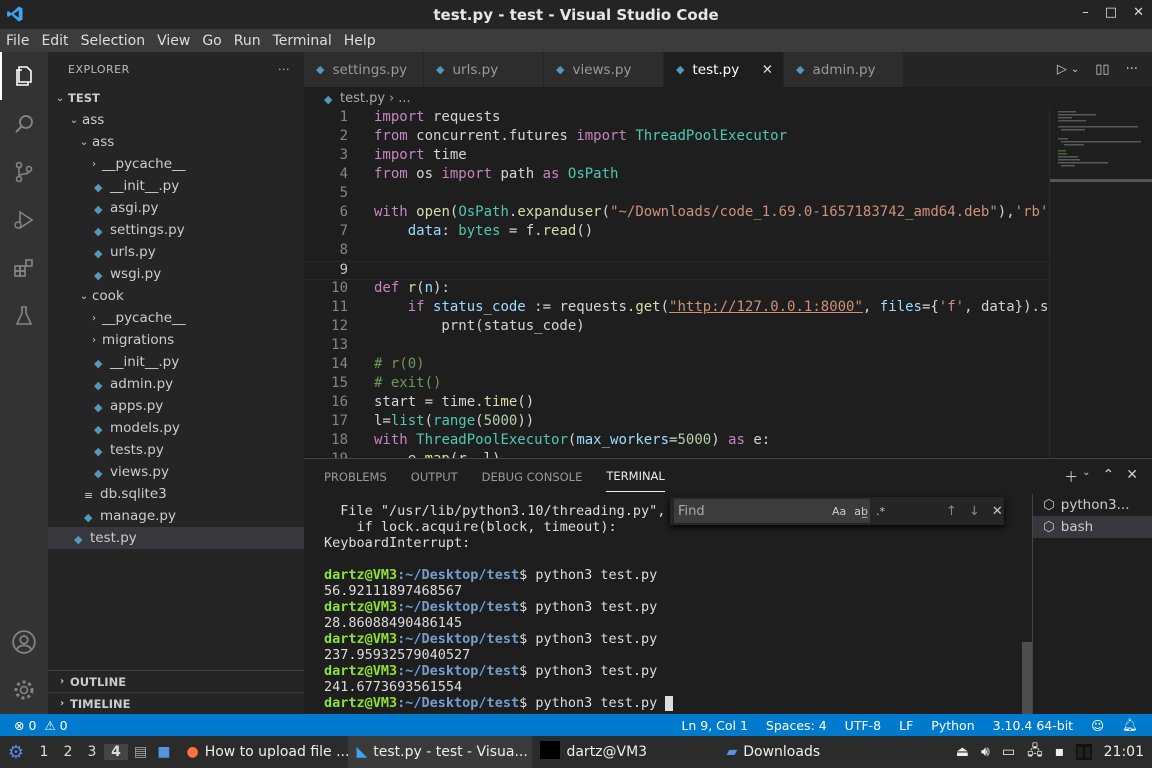 The image size is (1152, 768). I want to click on workspace-3: 3, so click(92, 752).